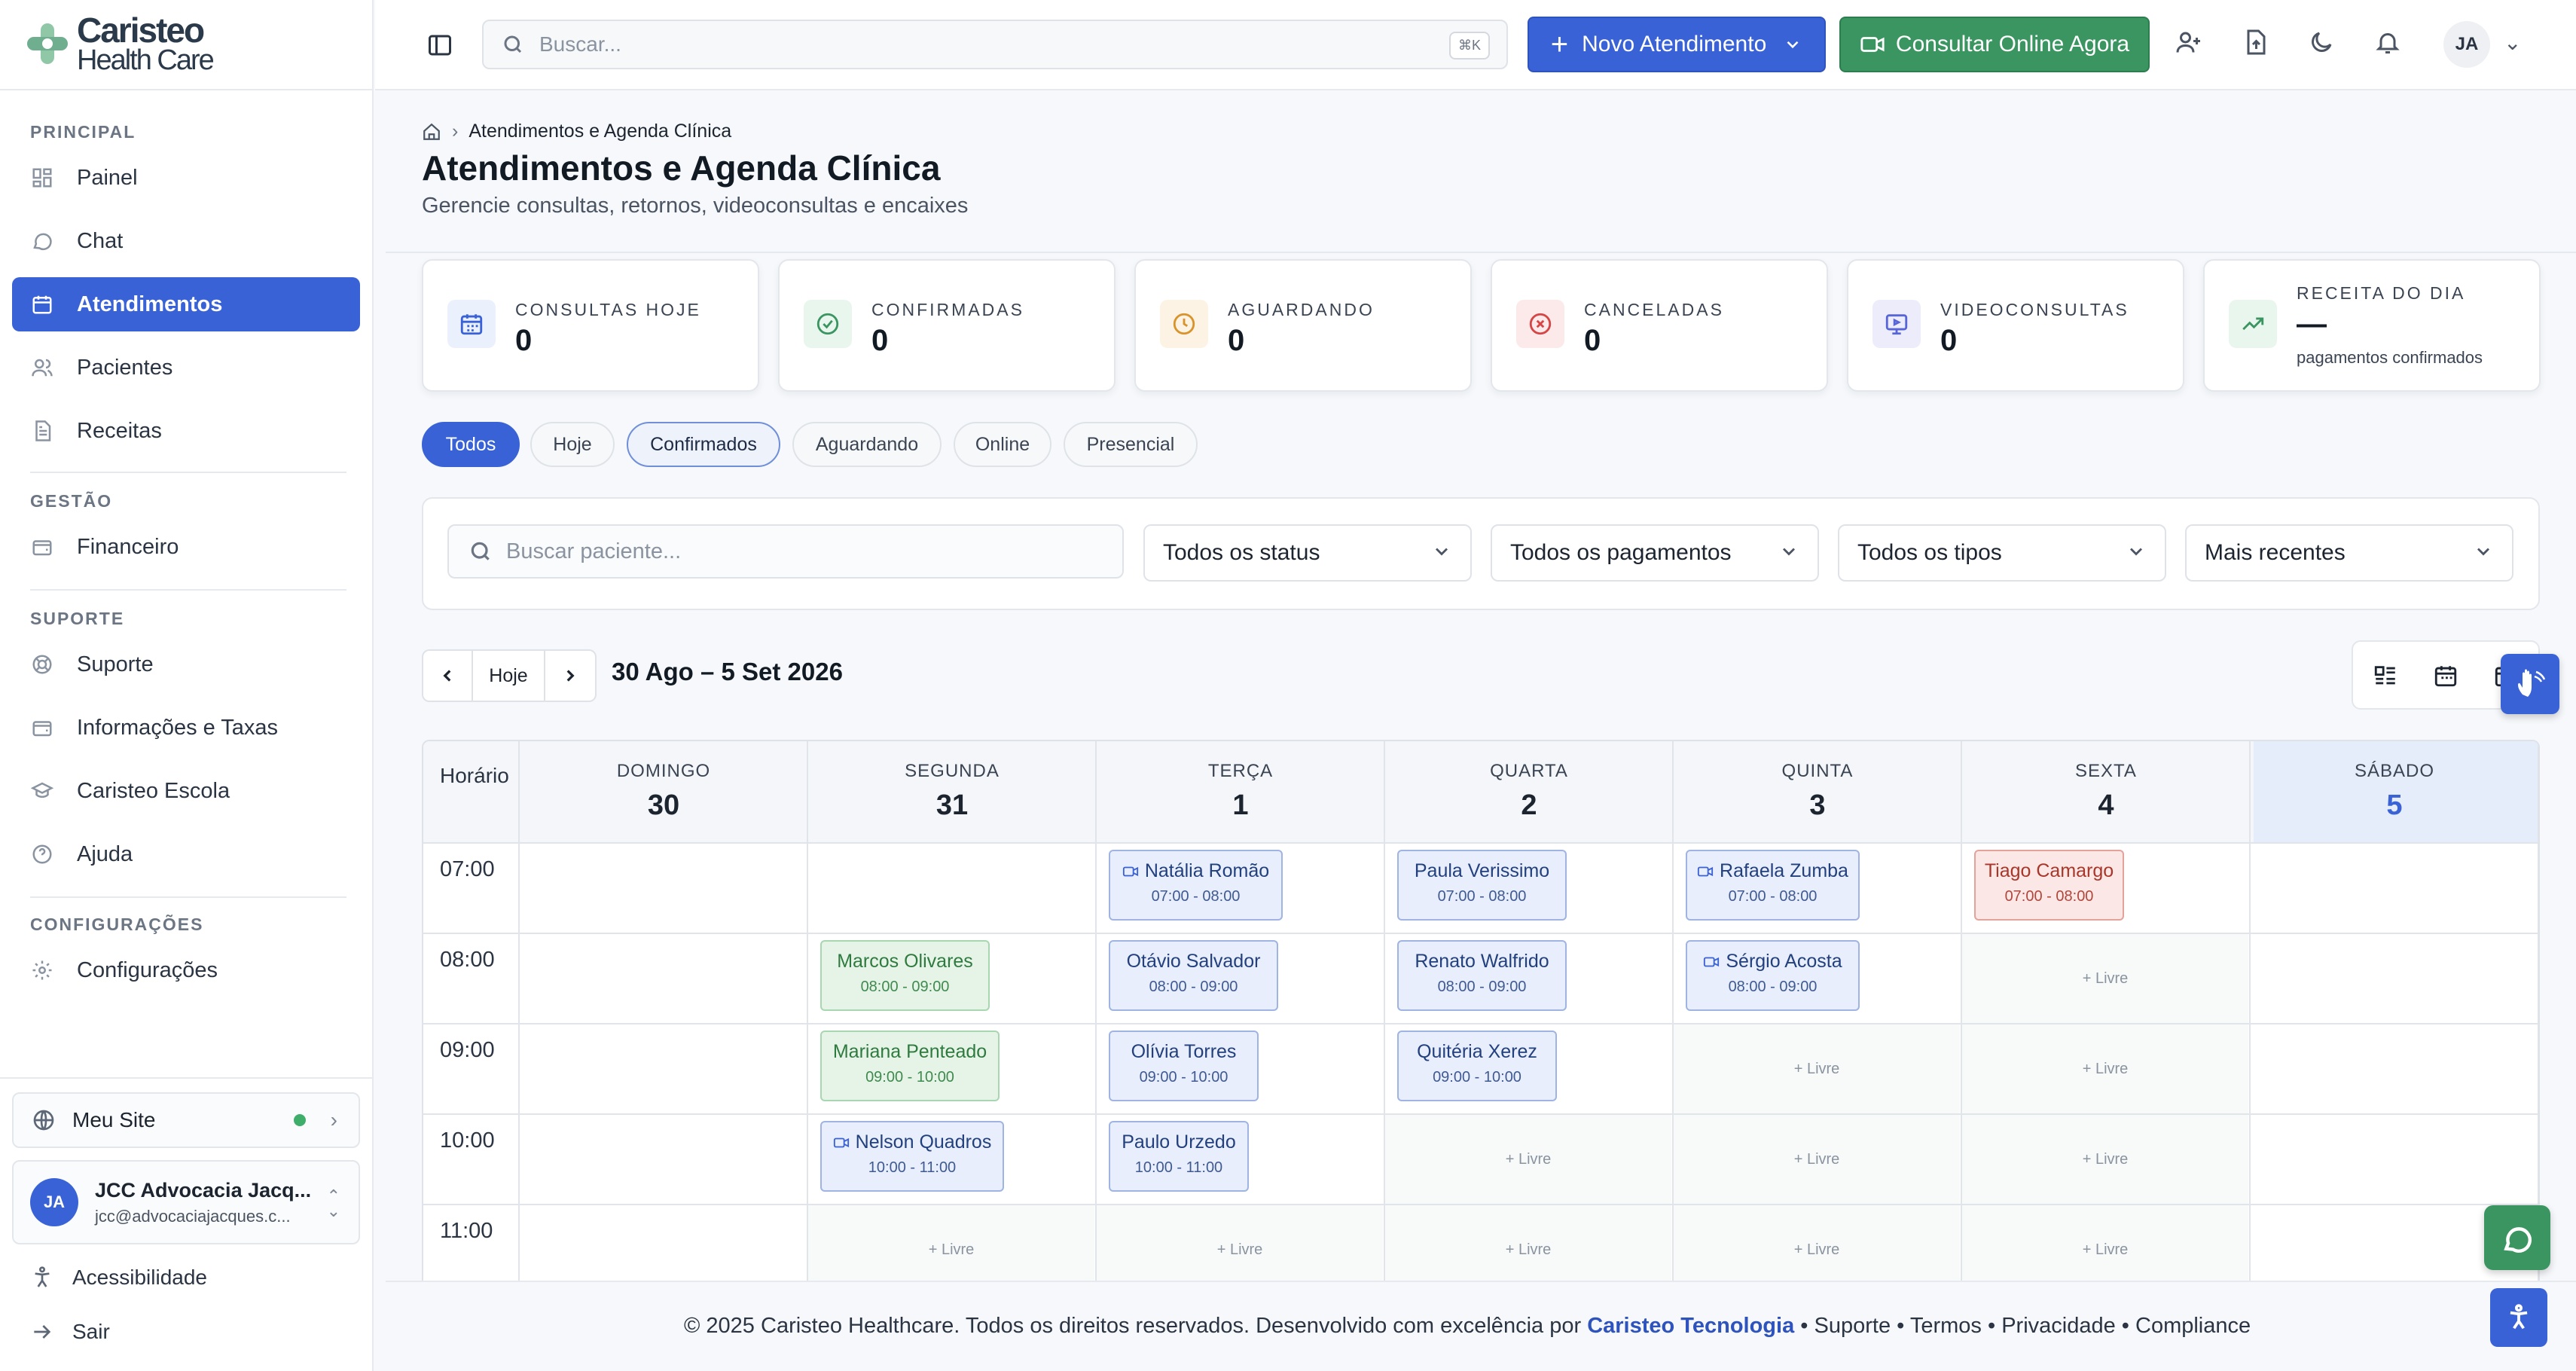 Image resolution: width=2576 pixels, height=1371 pixels. I want to click on caristeo-cross-icon, so click(48, 43).